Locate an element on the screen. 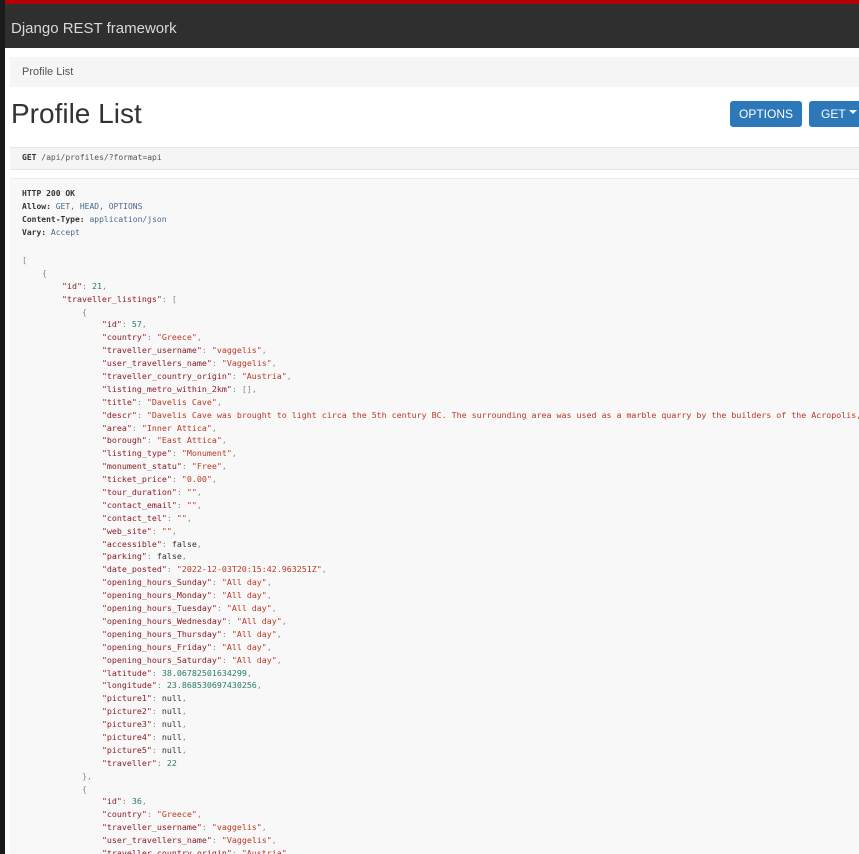 Image resolution: width=859 pixels, height=854 pixels. json-key: "listing_type" is located at coordinates (136, 453).